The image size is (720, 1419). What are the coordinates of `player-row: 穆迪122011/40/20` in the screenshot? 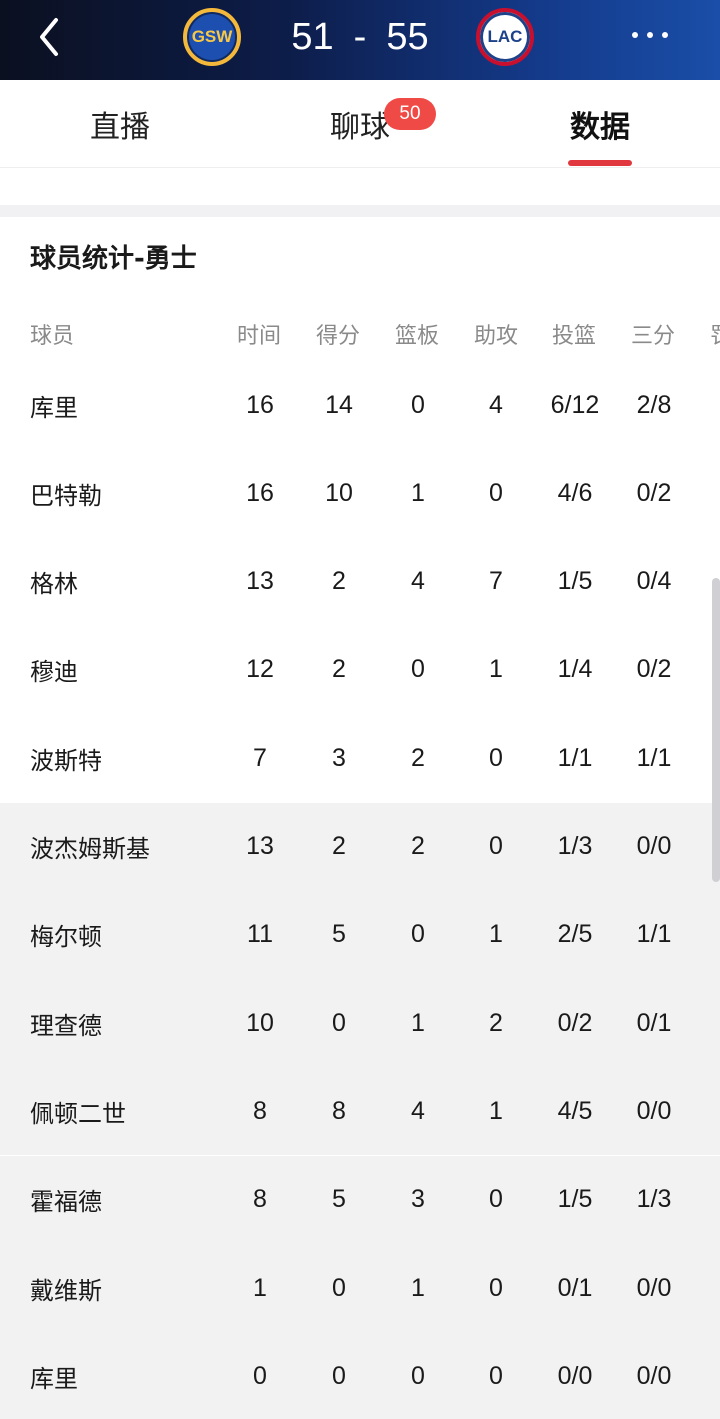 It's located at (360, 670).